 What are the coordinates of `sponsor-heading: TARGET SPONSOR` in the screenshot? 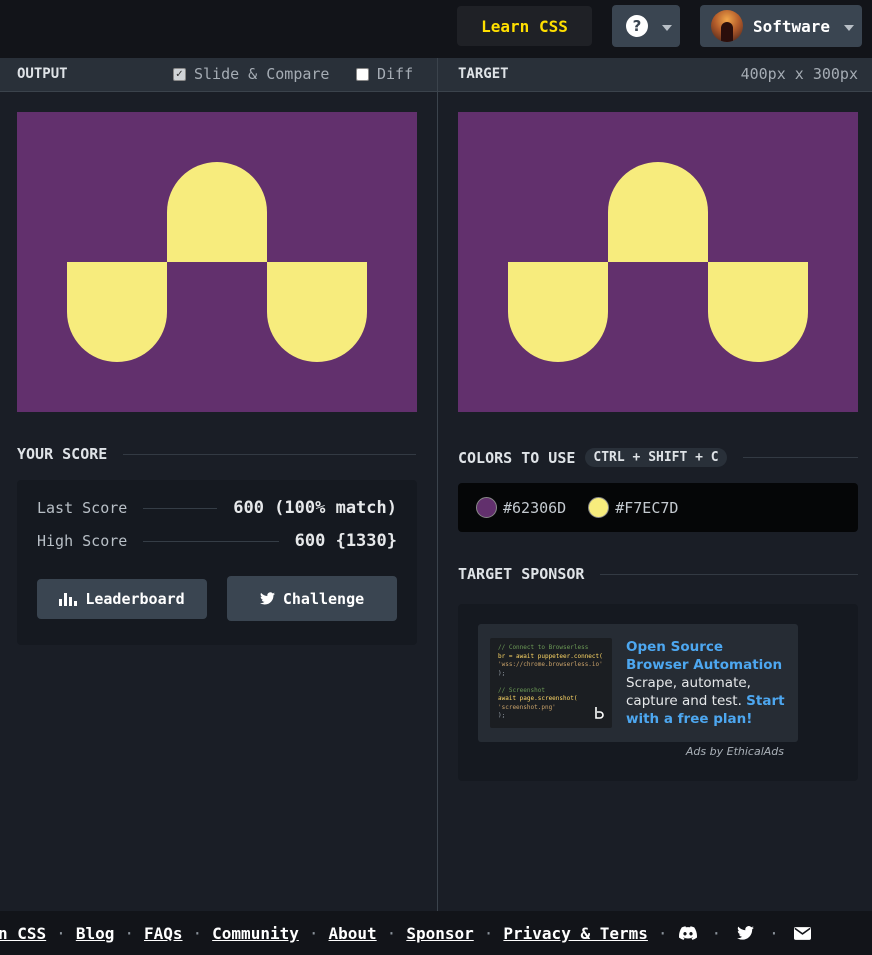 It's located at (658, 574).